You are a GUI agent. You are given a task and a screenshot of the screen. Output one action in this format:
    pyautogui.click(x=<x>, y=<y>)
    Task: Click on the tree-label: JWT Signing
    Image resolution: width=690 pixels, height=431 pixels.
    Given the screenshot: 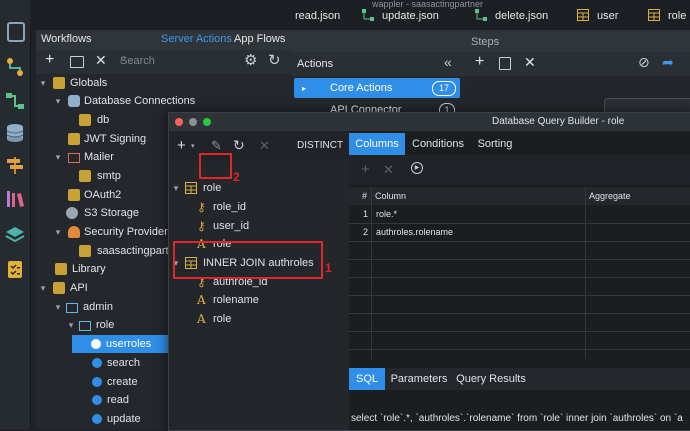 What is the action you would take?
    pyautogui.click(x=115, y=139)
    